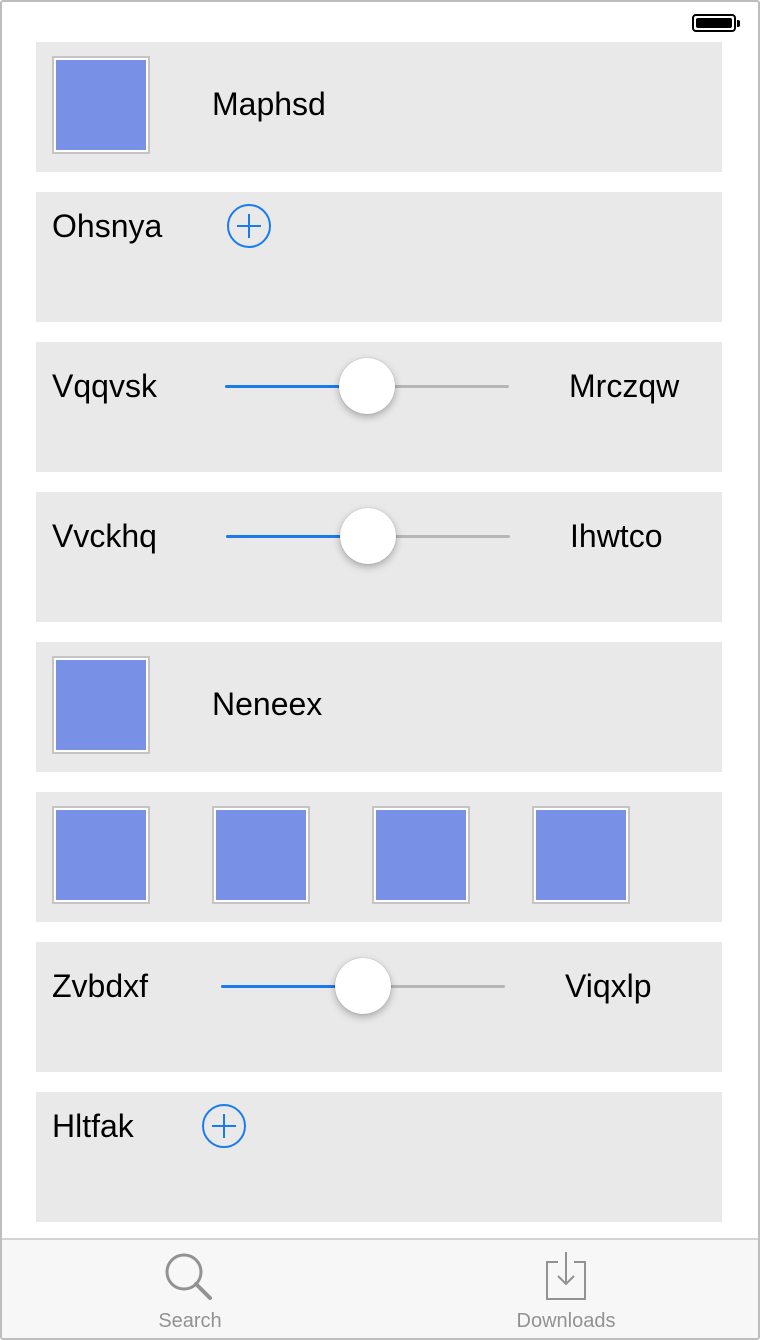 The width and height of the screenshot is (760, 1340). I want to click on search-icon, so click(188, 1276).